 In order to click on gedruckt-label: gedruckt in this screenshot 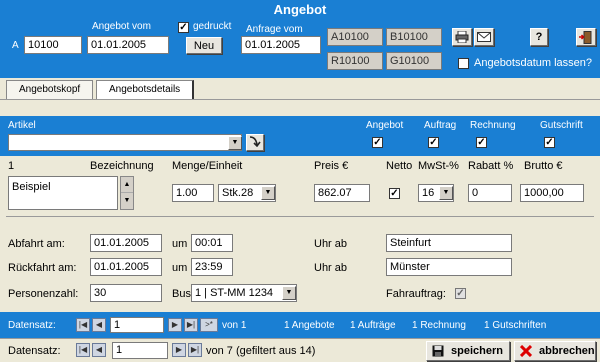, I will do `click(212, 26)`.